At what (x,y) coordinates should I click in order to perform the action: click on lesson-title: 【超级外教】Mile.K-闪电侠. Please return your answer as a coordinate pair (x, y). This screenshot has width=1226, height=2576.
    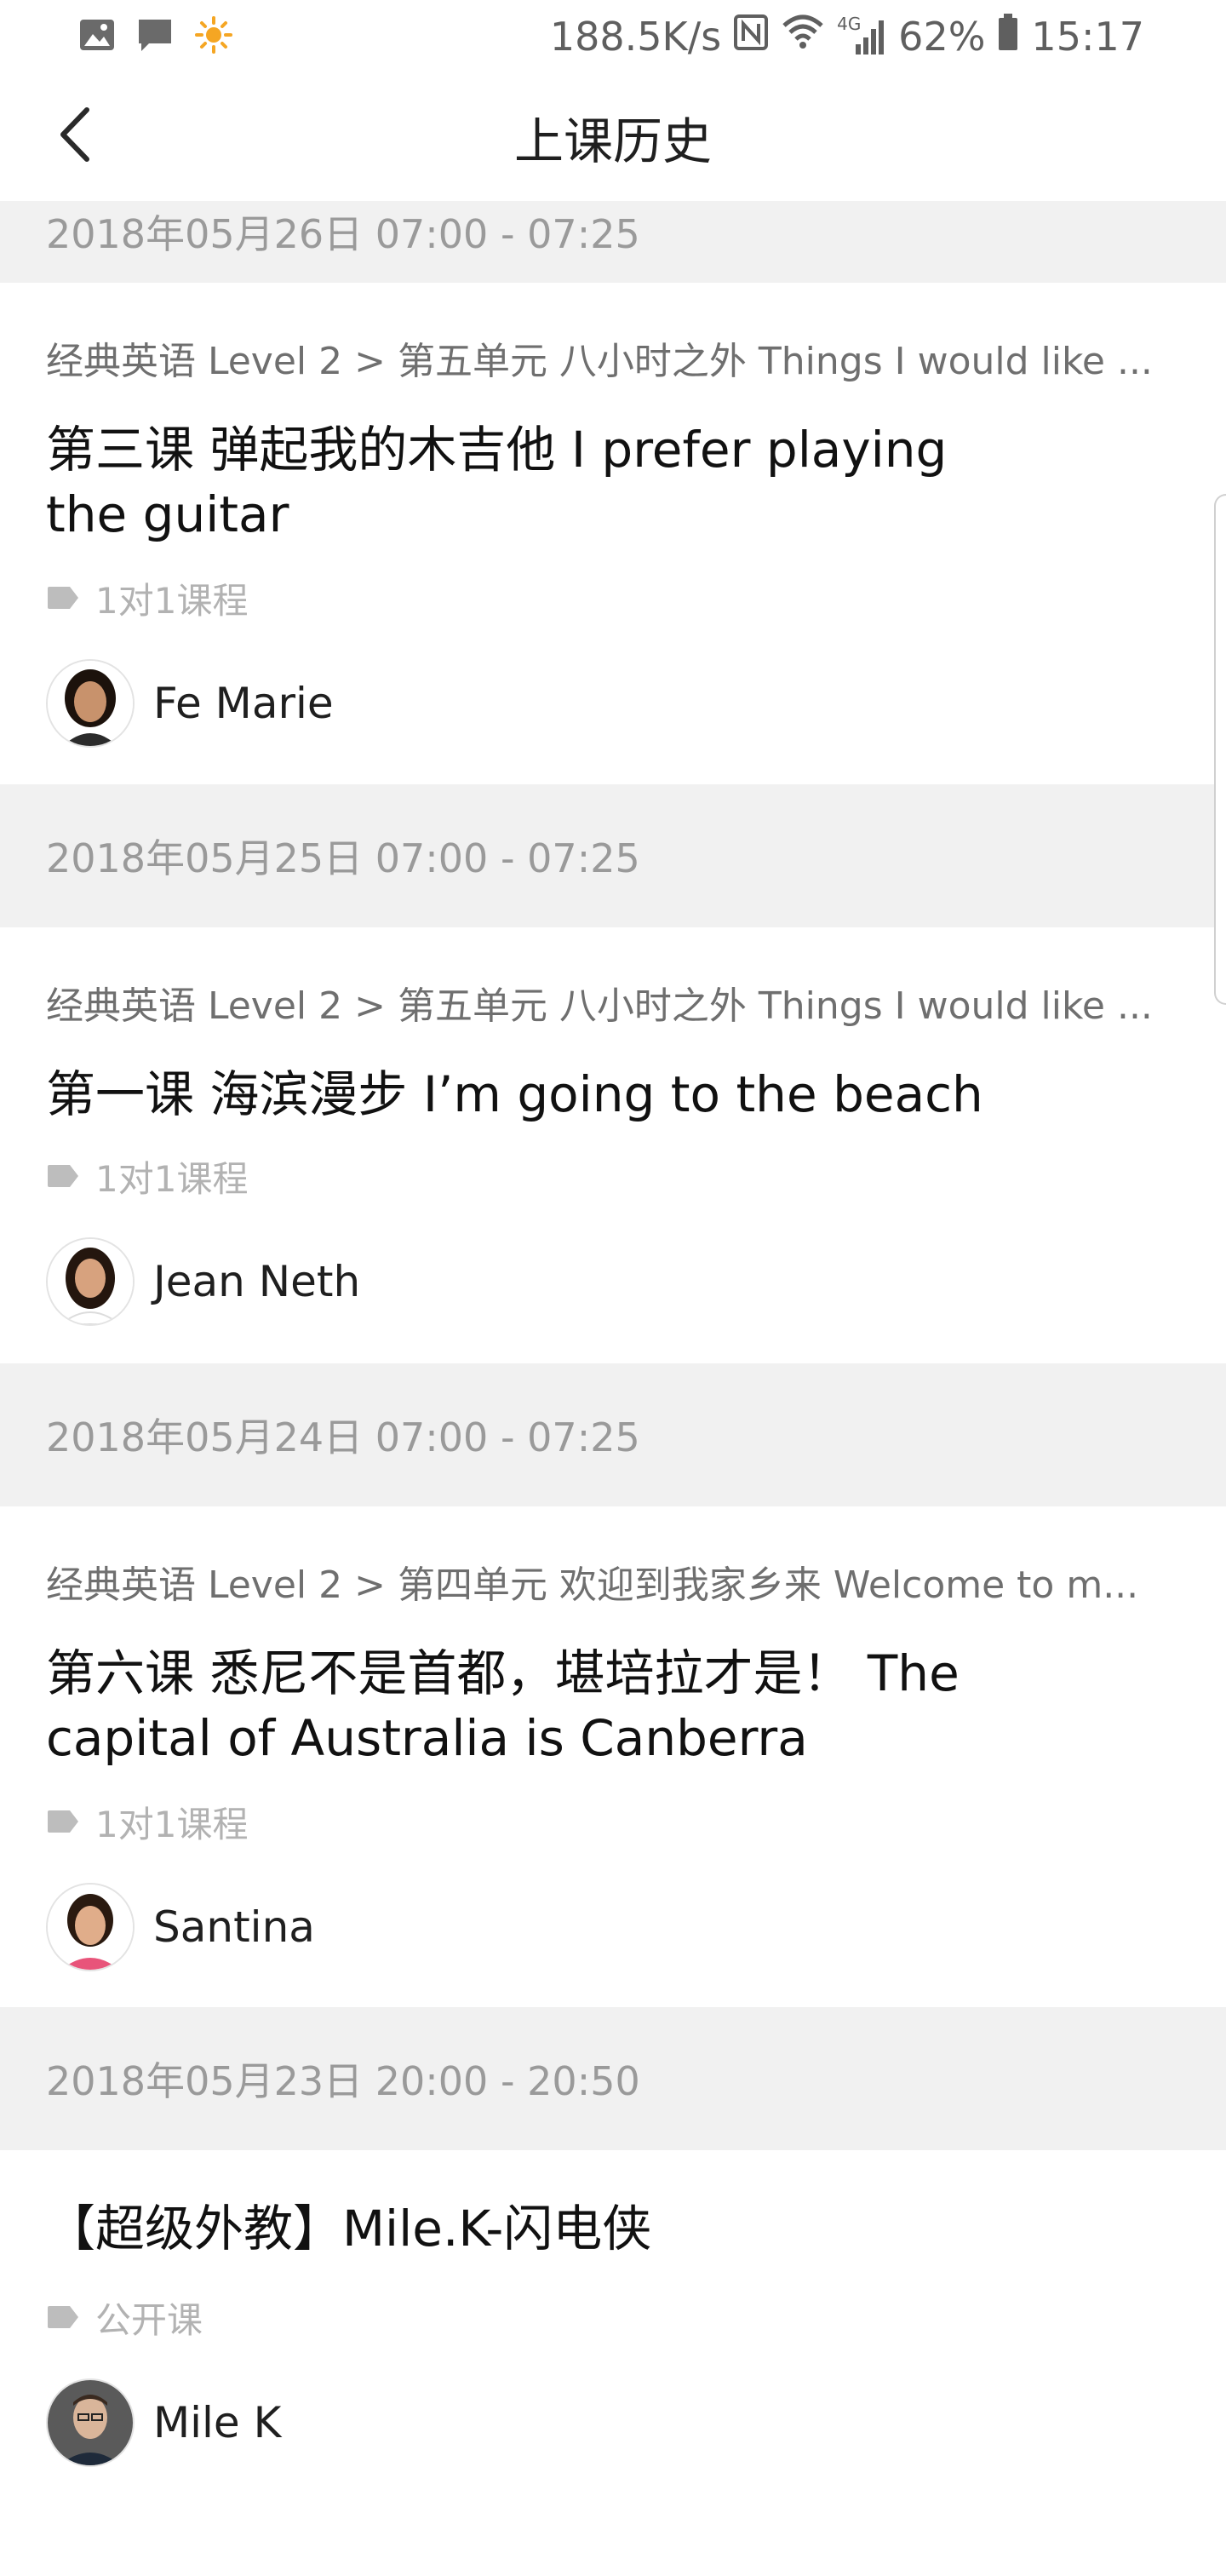
    Looking at the image, I should click on (349, 2229).